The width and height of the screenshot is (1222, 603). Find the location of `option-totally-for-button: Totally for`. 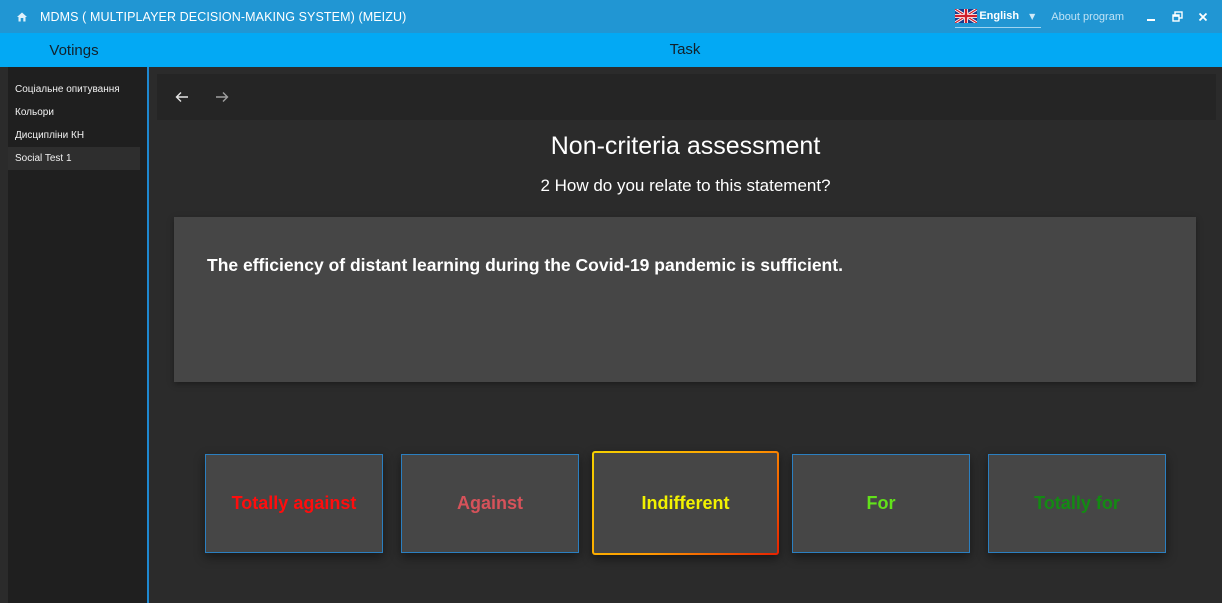

option-totally-for-button: Totally for is located at coordinates (1077, 503).